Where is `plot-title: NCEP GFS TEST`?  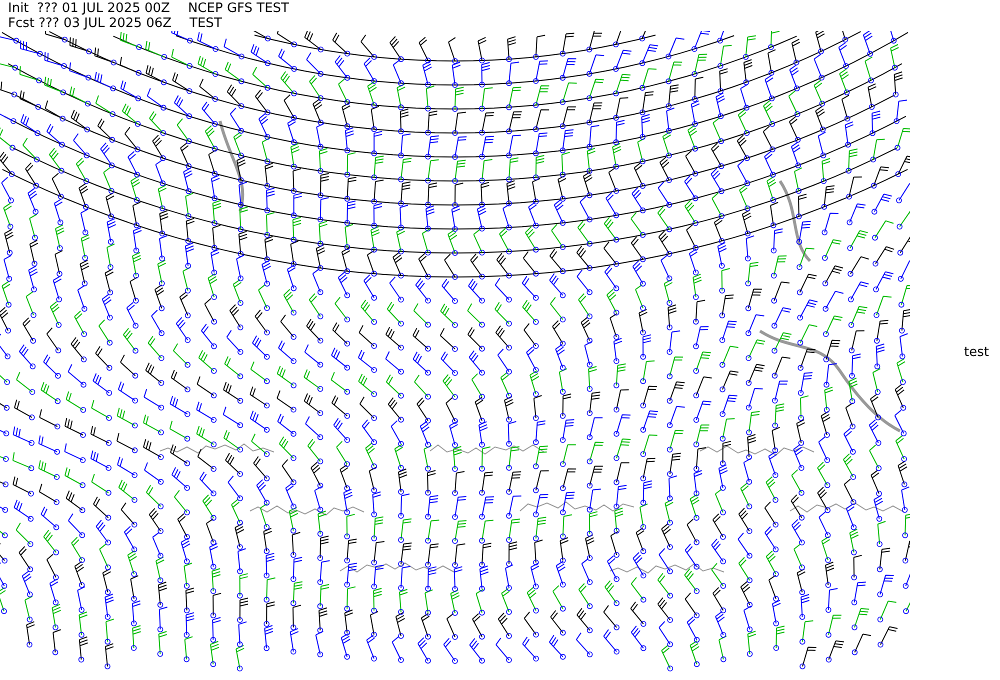
plot-title: NCEP GFS TEST is located at coordinates (238, 8).